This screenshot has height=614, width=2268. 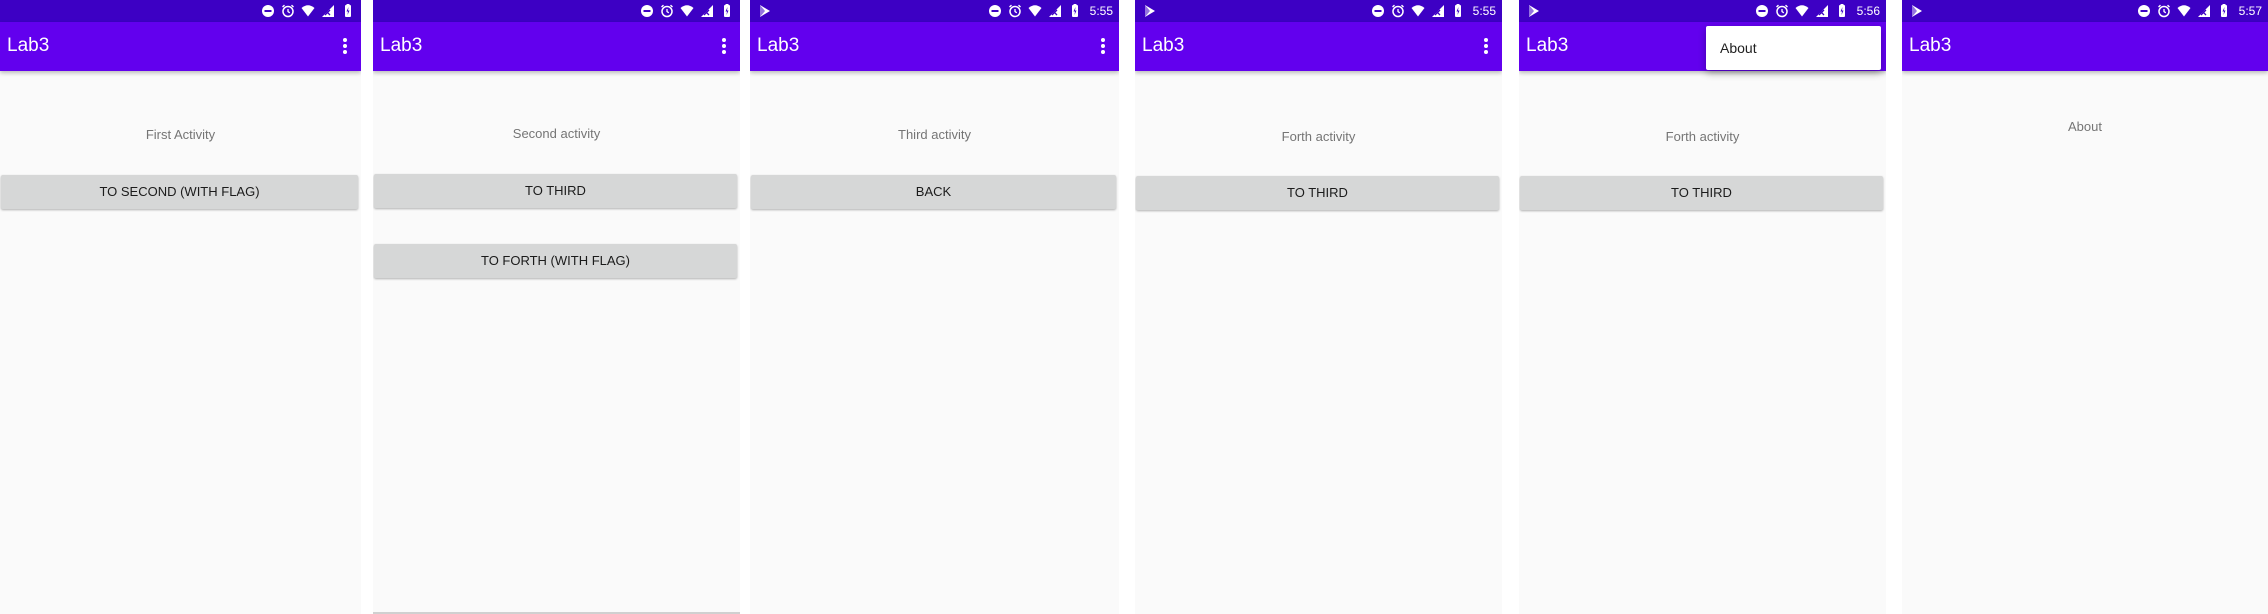 I want to click on overflow-popup-menu: About, so click(x=1793, y=48).